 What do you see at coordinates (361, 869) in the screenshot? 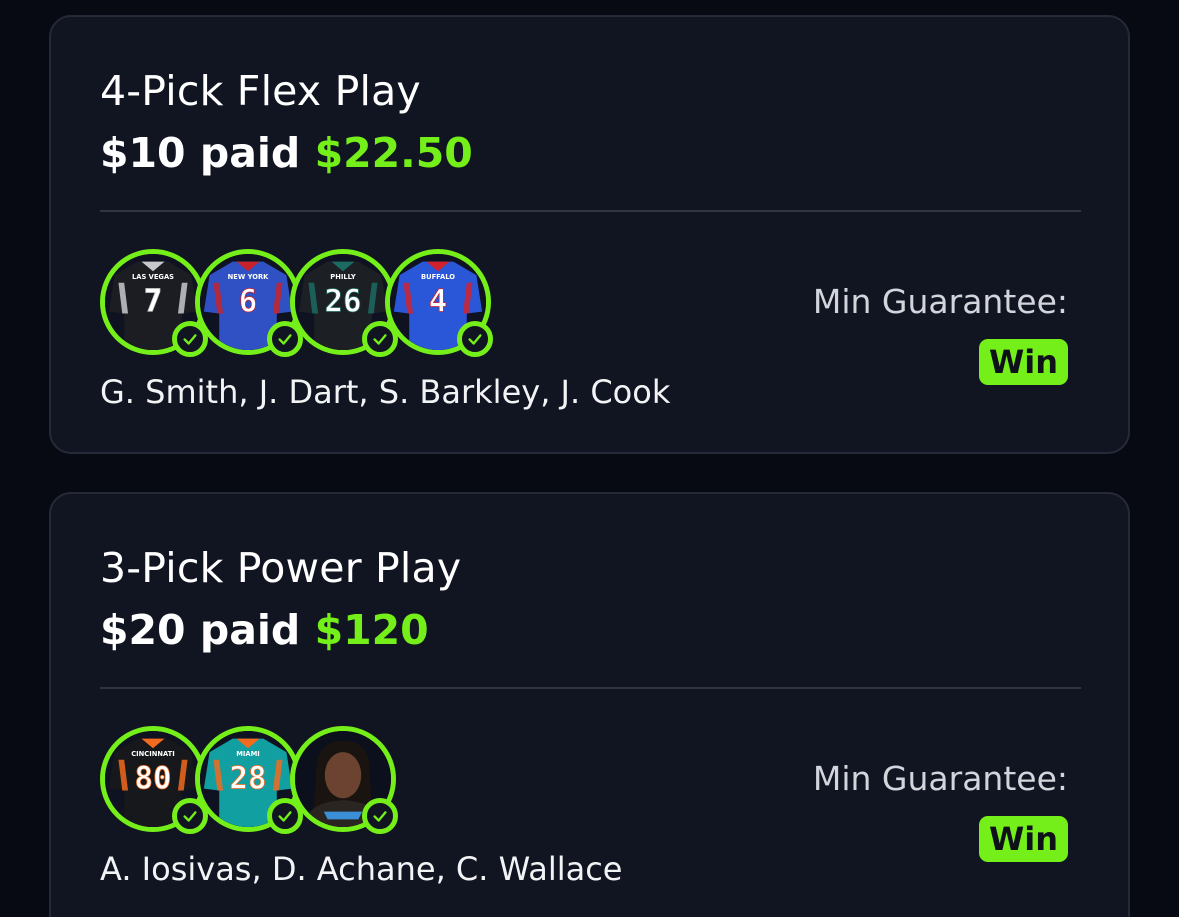
I see `players-list: A. Iosivas, D. Achane, C. Wallace` at bounding box center [361, 869].